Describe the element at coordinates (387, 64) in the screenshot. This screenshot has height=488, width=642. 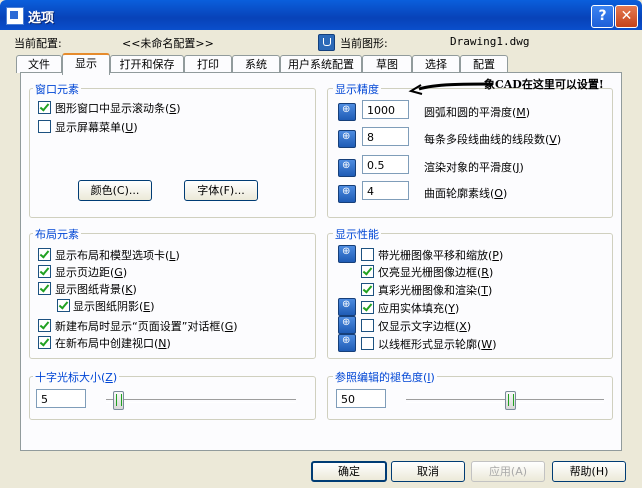
I see `tab-drafting: 草图` at that location.